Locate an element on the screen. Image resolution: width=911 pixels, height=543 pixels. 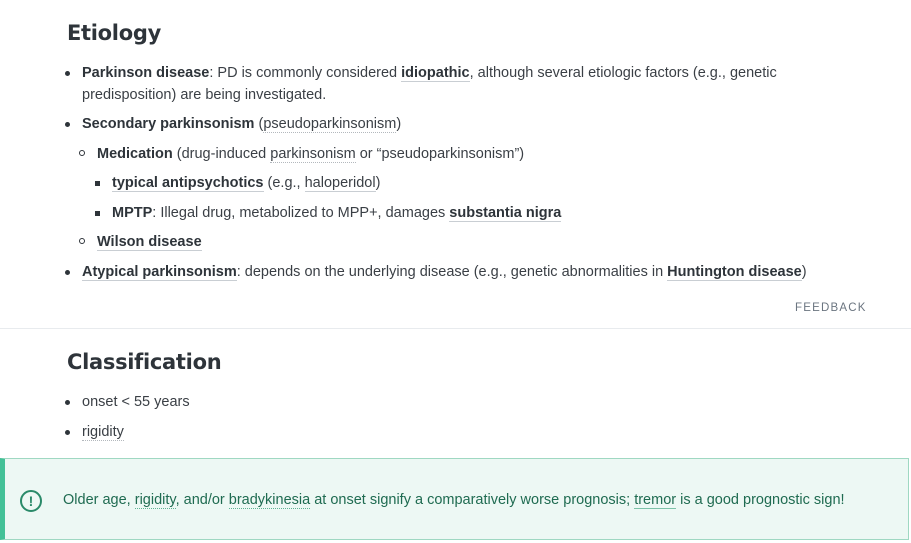
callout-rigidity-link: rigidity is located at coordinates (155, 500).